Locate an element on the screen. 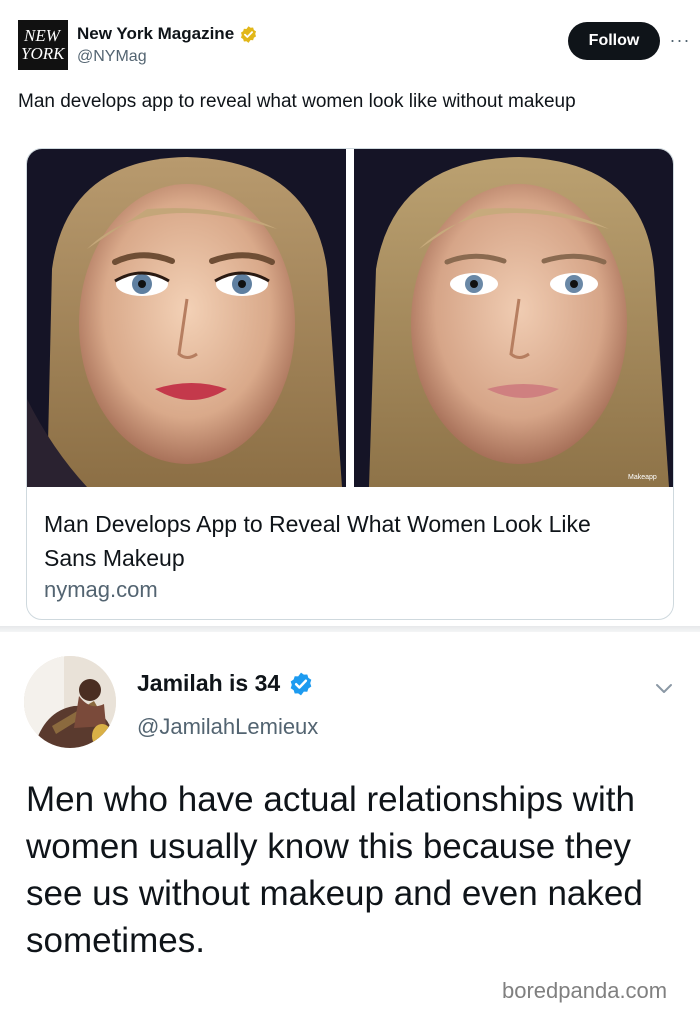  author-handle: @NYMag is located at coordinates (112, 57).